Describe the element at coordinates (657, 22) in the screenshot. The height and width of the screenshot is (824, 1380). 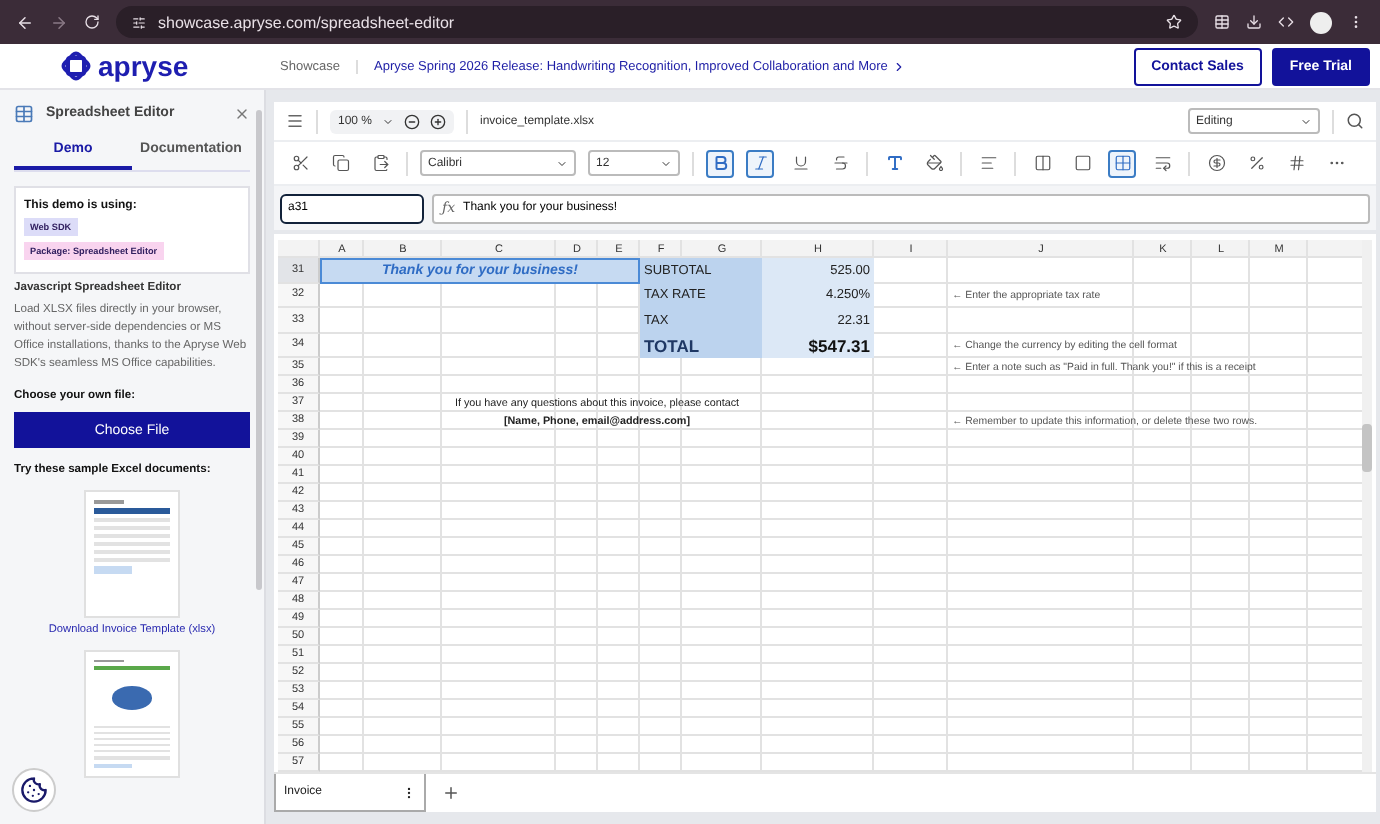
I see `address-bar: showcase.apryse.com/spreadsheet-editor` at that location.